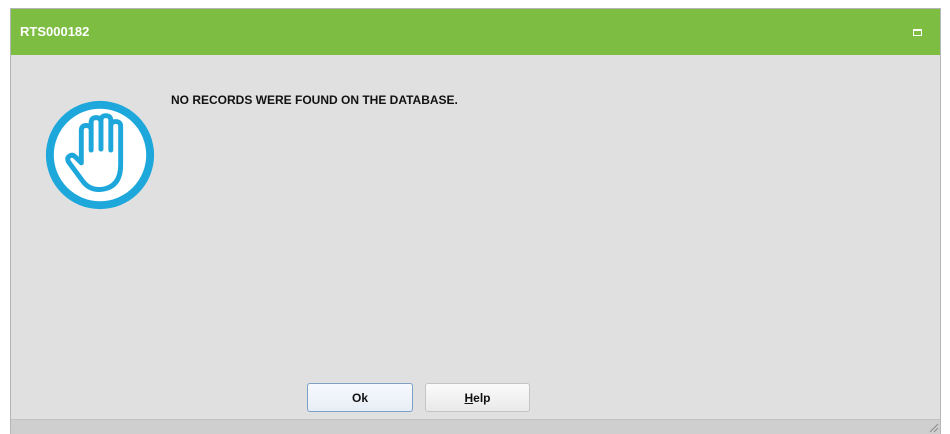 The image size is (950, 434). What do you see at coordinates (933, 427) in the screenshot?
I see `resize-grip-icon` at bounding box center [933, 427].